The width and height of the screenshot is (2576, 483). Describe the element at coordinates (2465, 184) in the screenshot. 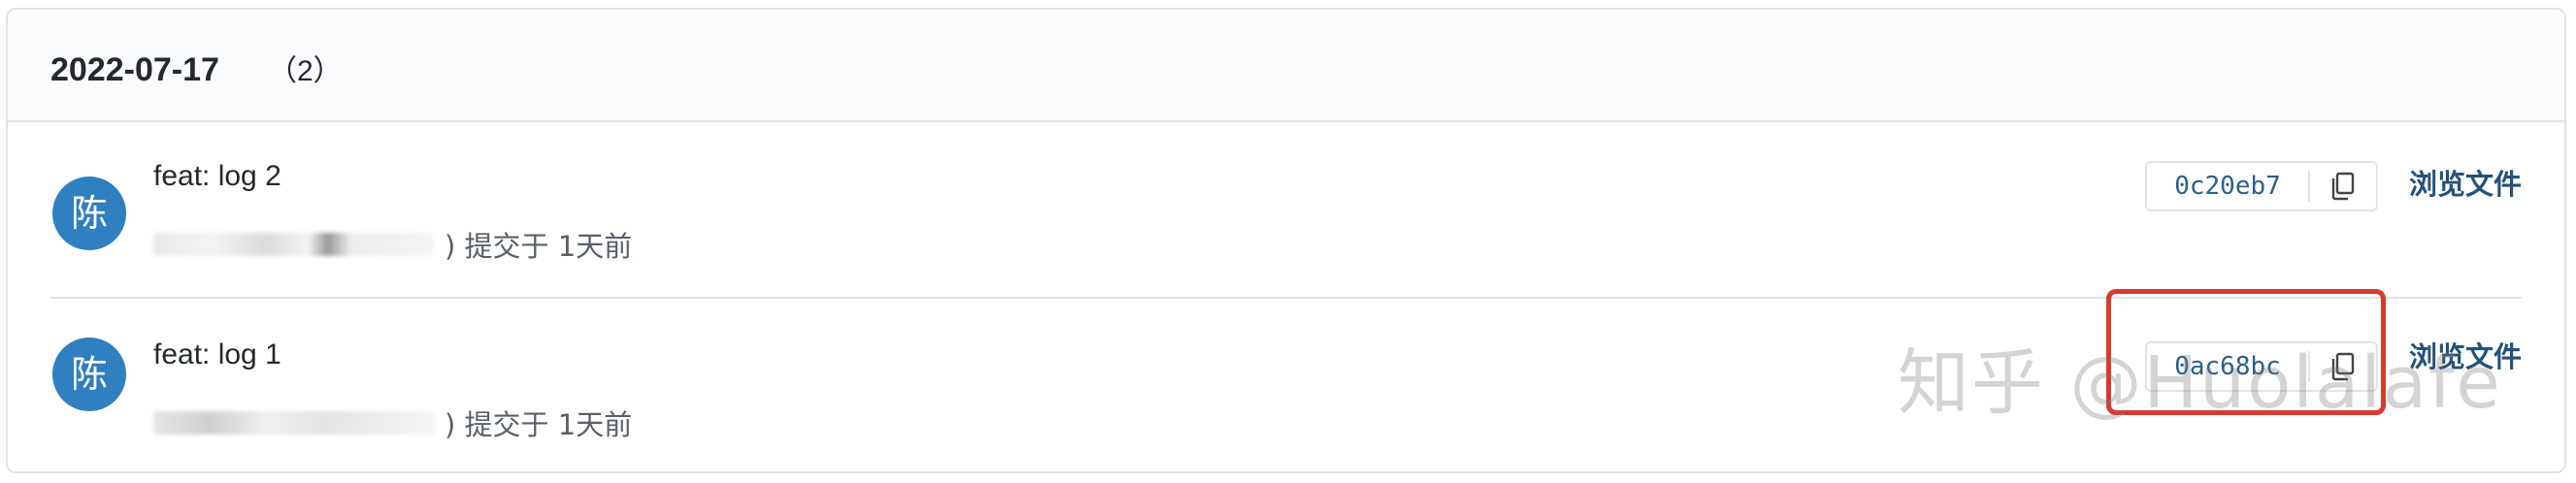

I see `browse-files-link: 浏览文件` at that location.